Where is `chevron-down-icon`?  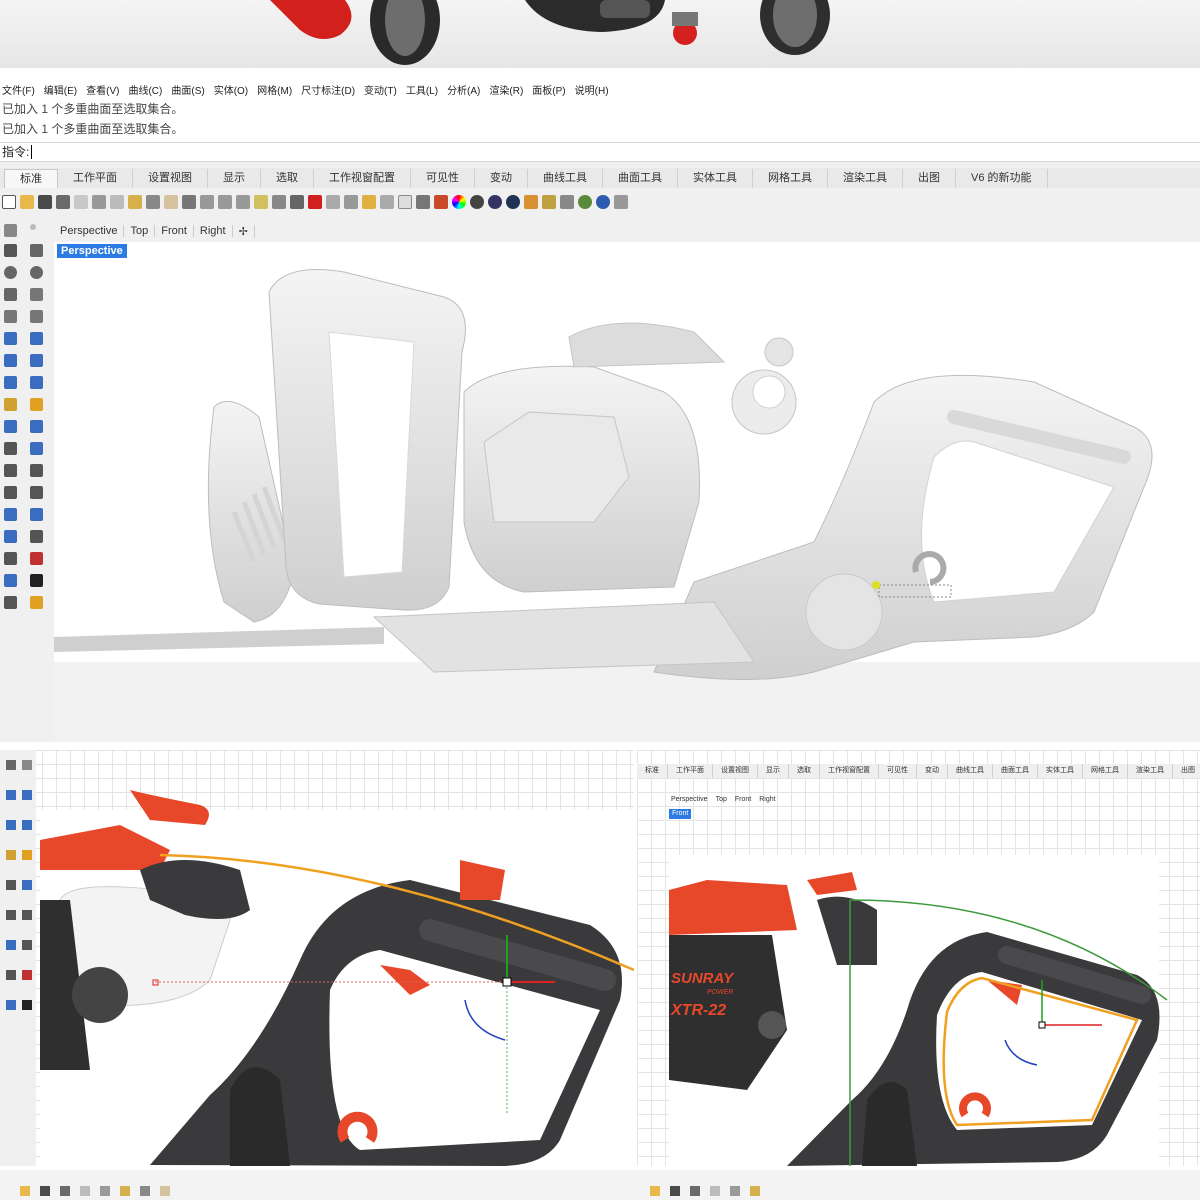 chevron-down-icon is located at coordinates (621, 202).